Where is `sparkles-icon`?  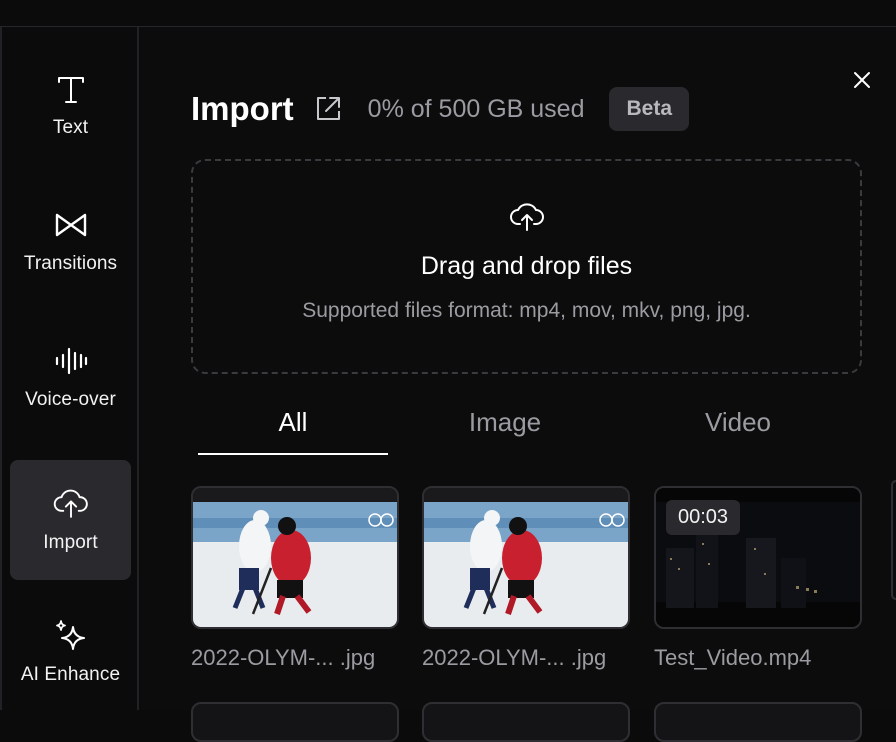 sparkles-icon is located at coordinates (71, 636).